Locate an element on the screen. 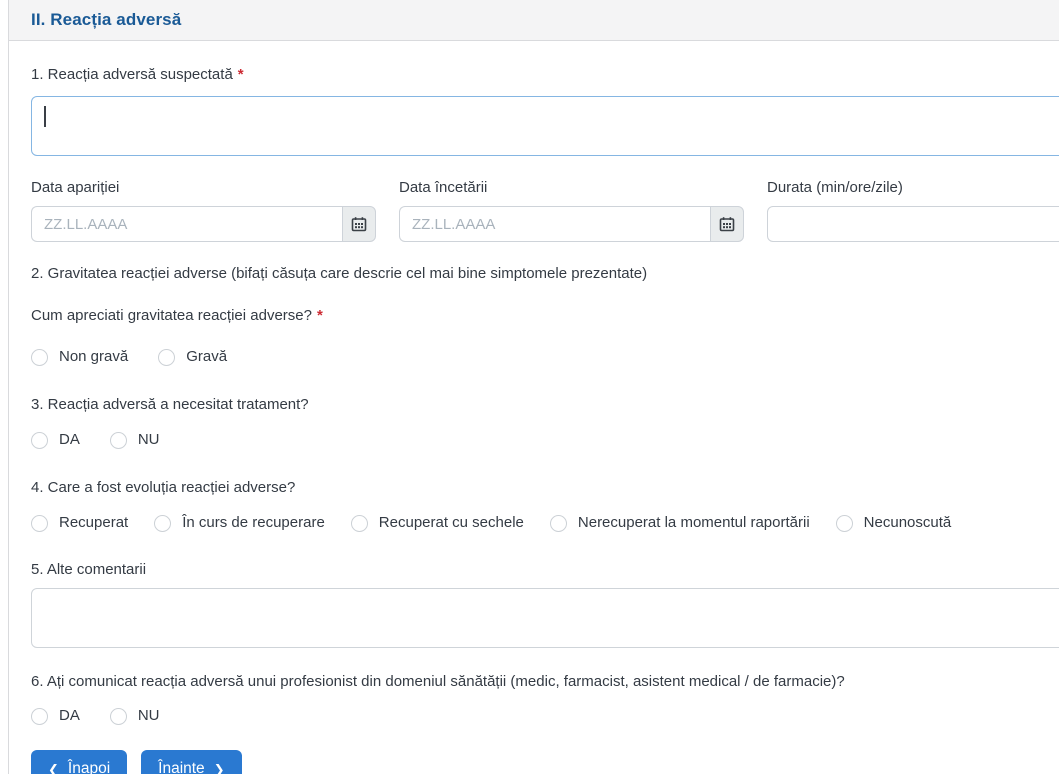 Image resolution: width=1059 pixels, height=774 pixels. radio-option-non-grava: Non gravă is located at coordinates (79, 357).